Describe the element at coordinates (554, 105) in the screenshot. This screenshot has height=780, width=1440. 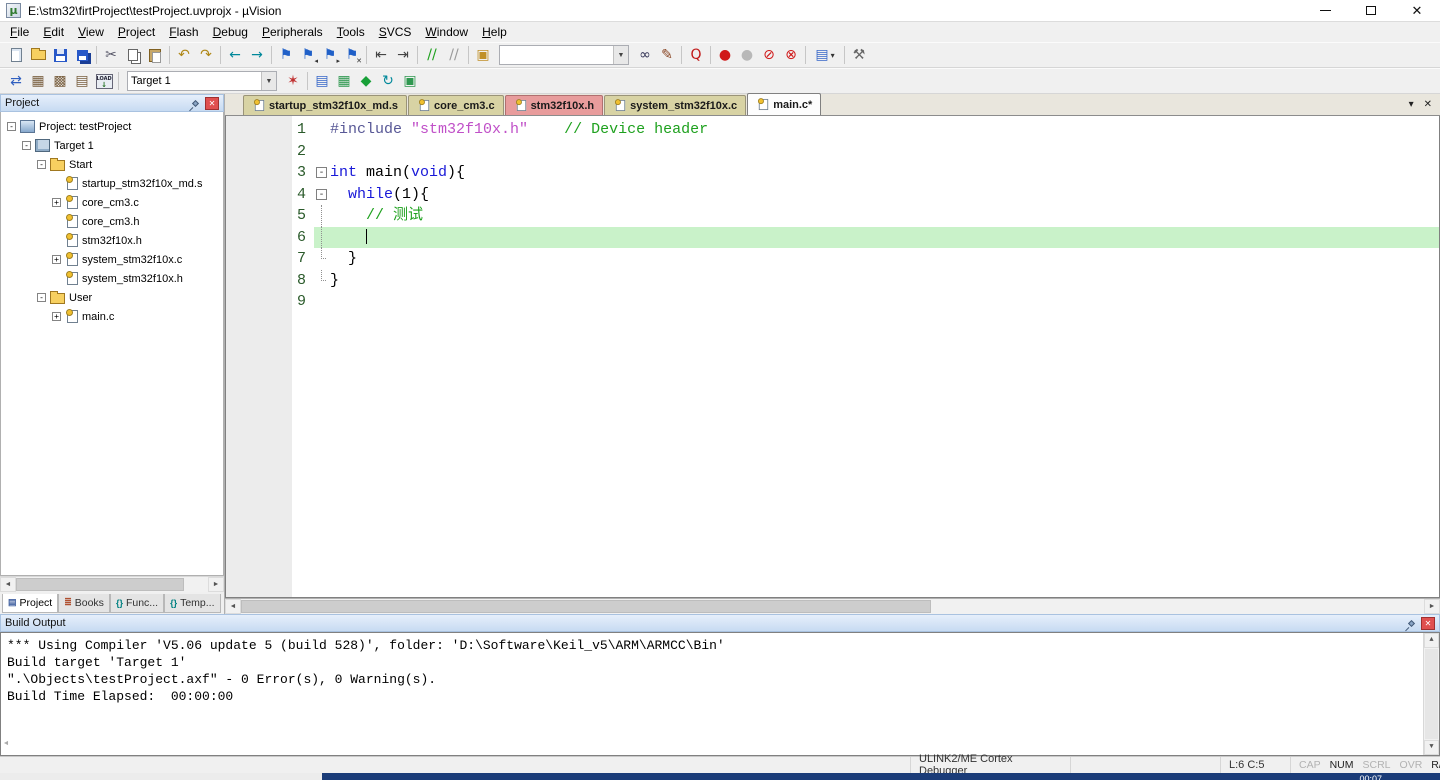
I see `editor-tab-stm32f10x-h: stm32f10x.h` at that location.